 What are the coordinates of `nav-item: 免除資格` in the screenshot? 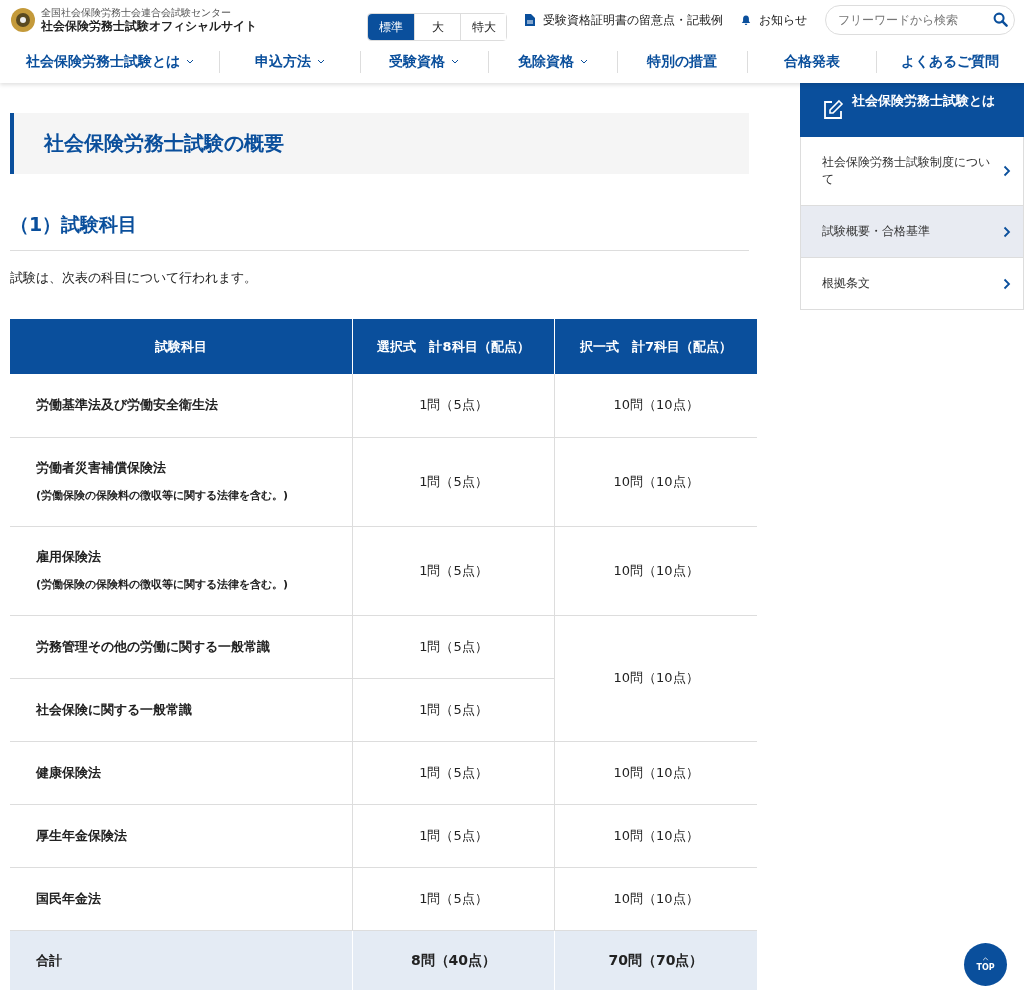 It's located at (552, 61).